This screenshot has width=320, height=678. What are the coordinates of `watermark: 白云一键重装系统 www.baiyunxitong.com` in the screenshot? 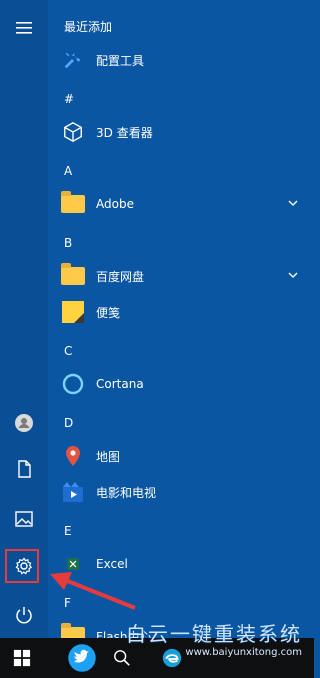 It's located at (214, 638).